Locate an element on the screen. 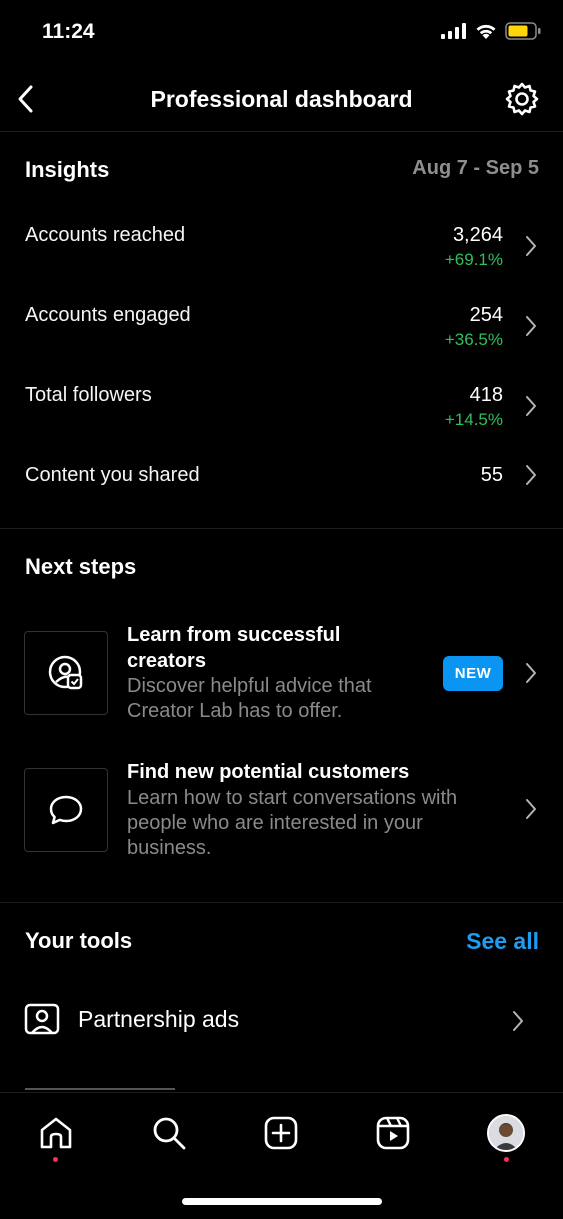 This screenshot has width=563, height=1219. step-title-line: Find new potential customers is located at coordinates (268, 772).